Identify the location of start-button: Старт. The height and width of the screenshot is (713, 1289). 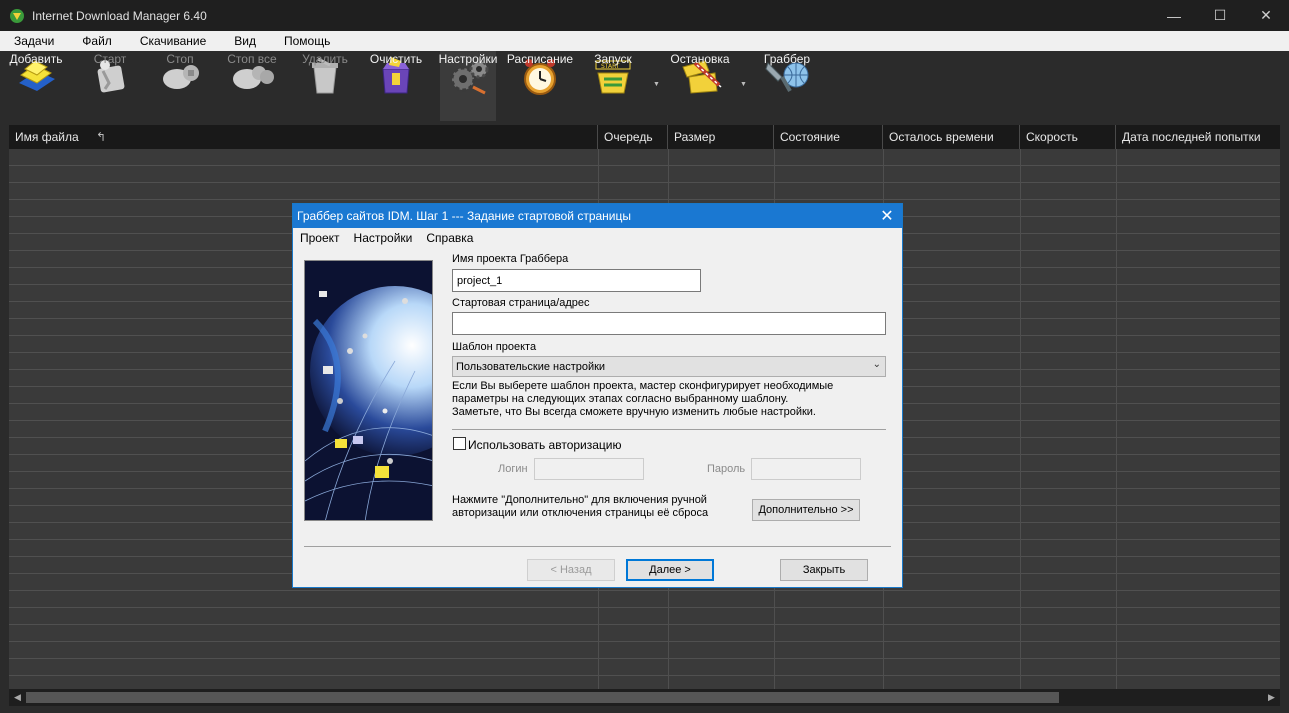
(110, 86).